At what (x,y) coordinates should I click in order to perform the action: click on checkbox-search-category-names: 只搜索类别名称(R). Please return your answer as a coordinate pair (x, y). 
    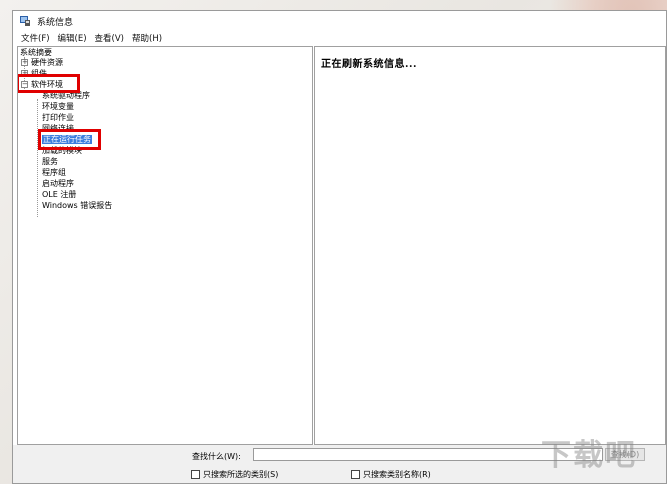
    Looking at the image, I should click on (391, 474).